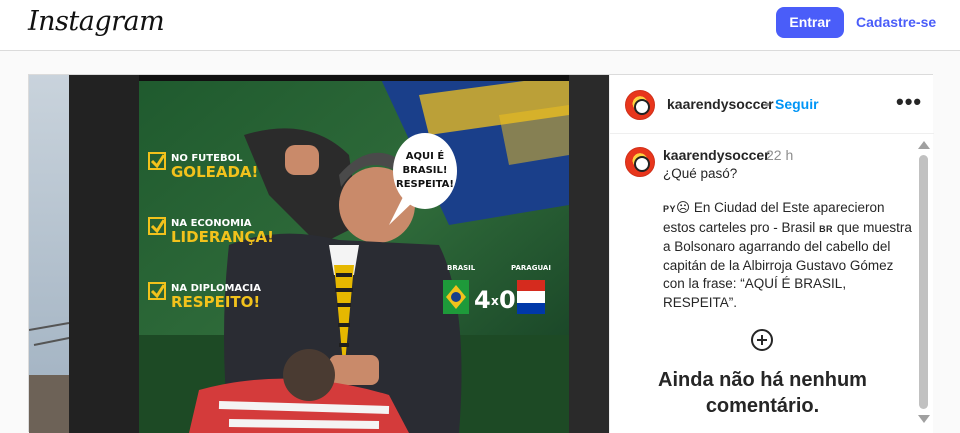 The height and width of the screenshot is (433, 960). I want to click on billboard-item-3-bottom: RESPEITO!, so click(215, 302).